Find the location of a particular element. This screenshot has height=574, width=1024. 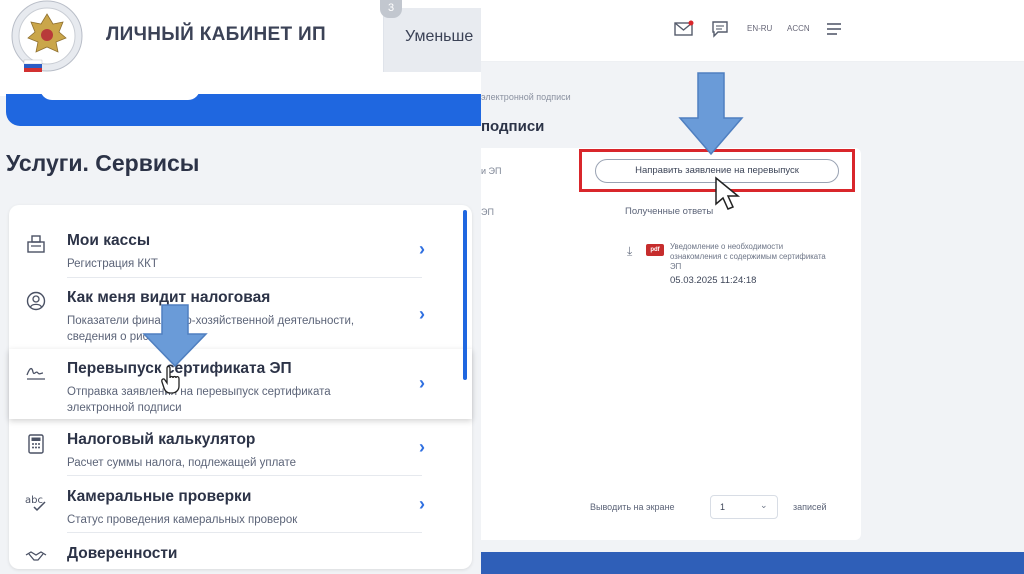

notice-timestamp: 05.03.2025 11:24:18 is located at coordinates (713, 280).